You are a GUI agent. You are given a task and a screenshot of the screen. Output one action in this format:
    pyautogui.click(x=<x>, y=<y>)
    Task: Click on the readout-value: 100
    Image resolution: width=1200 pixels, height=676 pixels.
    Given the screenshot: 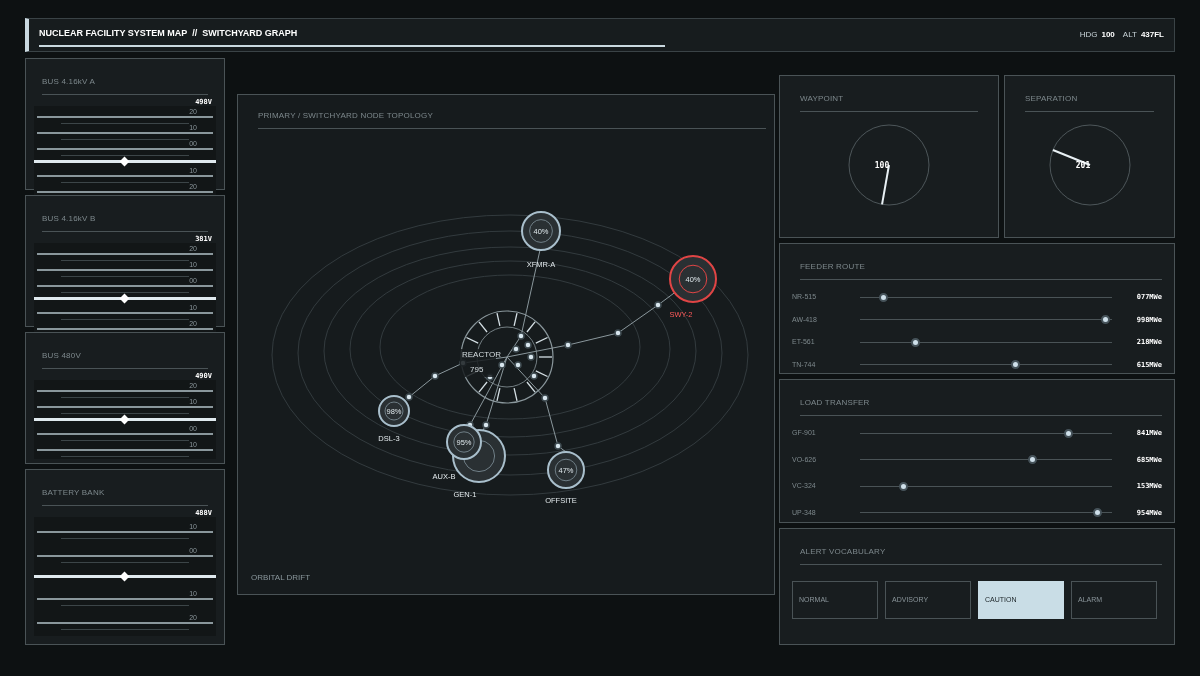 What is the action you would take?
    pyautogui.click(x=1108, y=35)
    